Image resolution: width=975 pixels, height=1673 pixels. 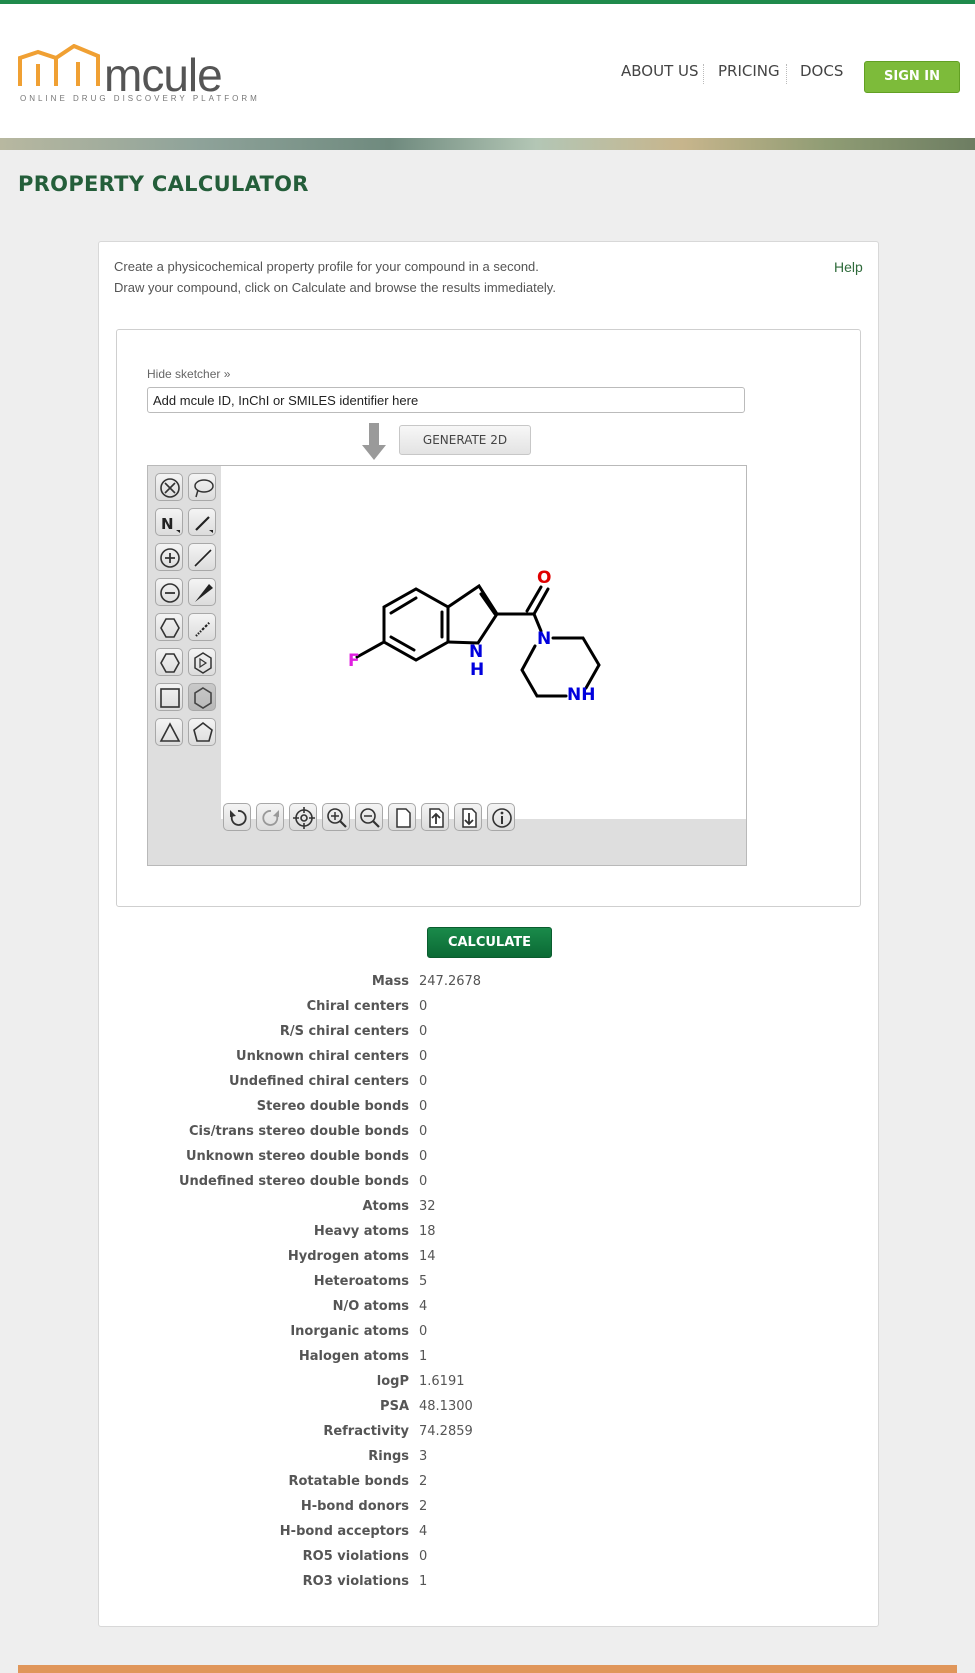 I want to click on hexagon-icon, so click(x=202, y=697).